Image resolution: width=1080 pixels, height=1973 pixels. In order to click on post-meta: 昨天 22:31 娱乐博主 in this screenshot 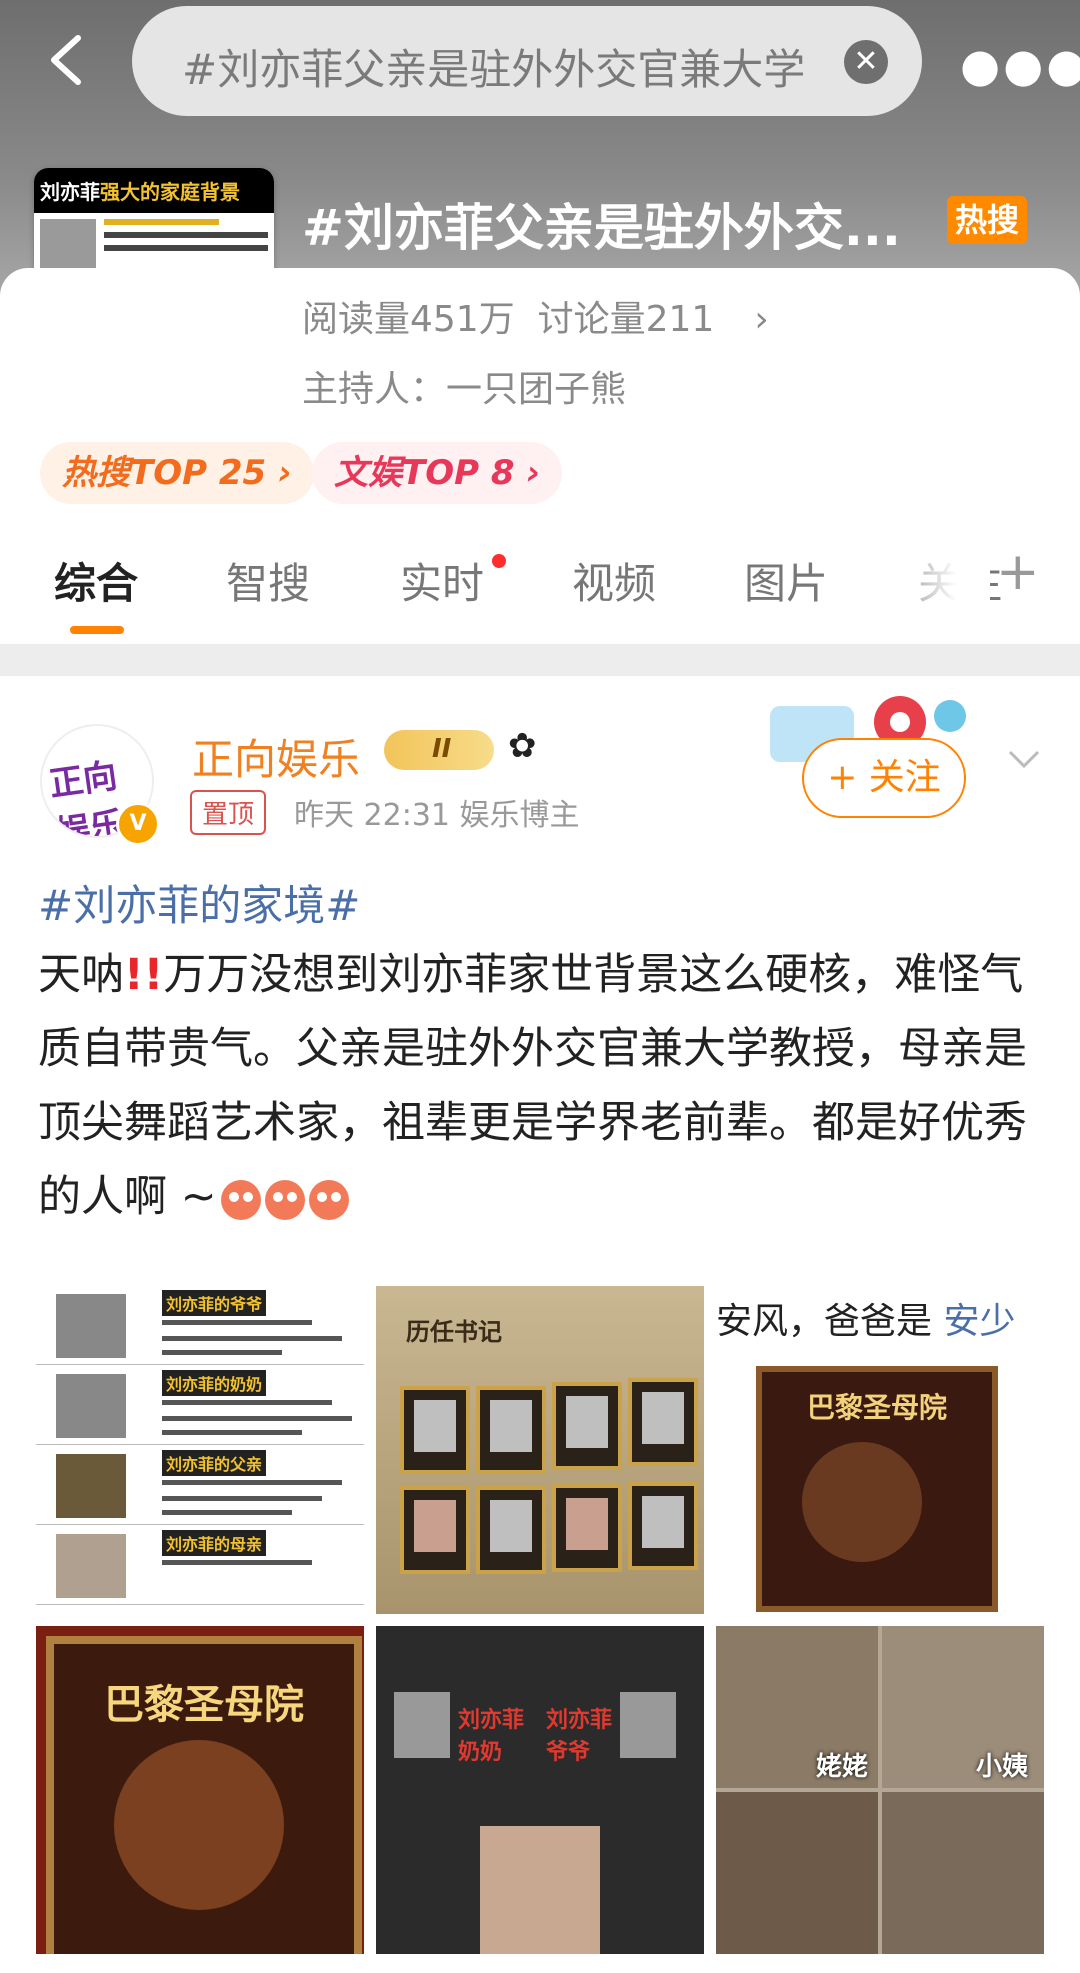, I will do `click(437, 815)`.